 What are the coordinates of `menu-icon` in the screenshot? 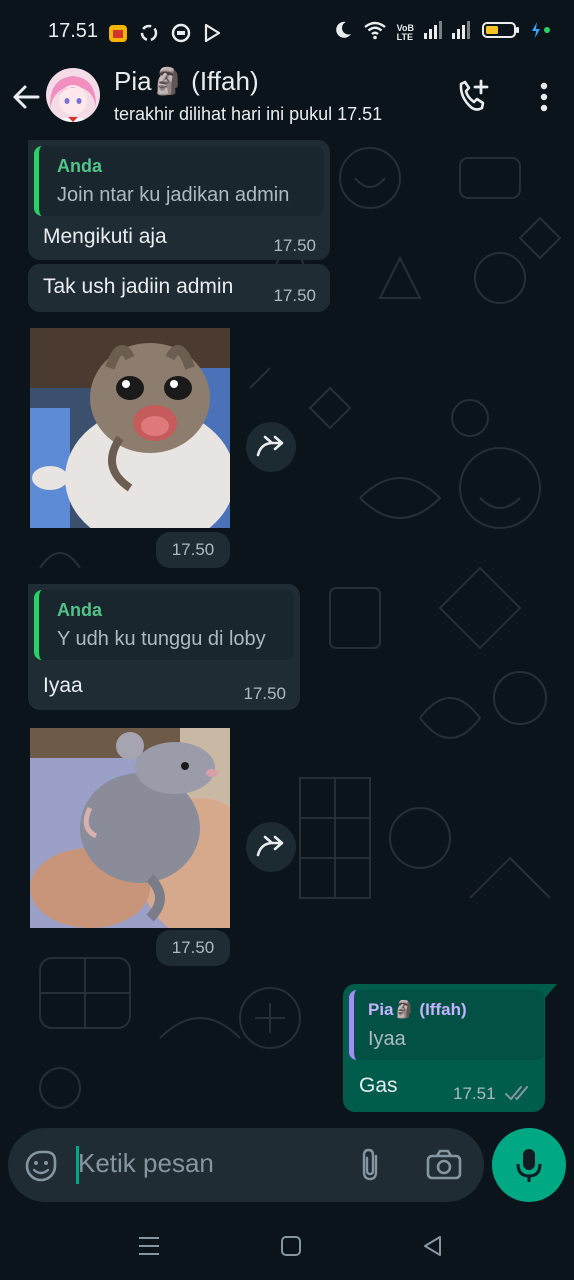 It's located at (149, 1248).